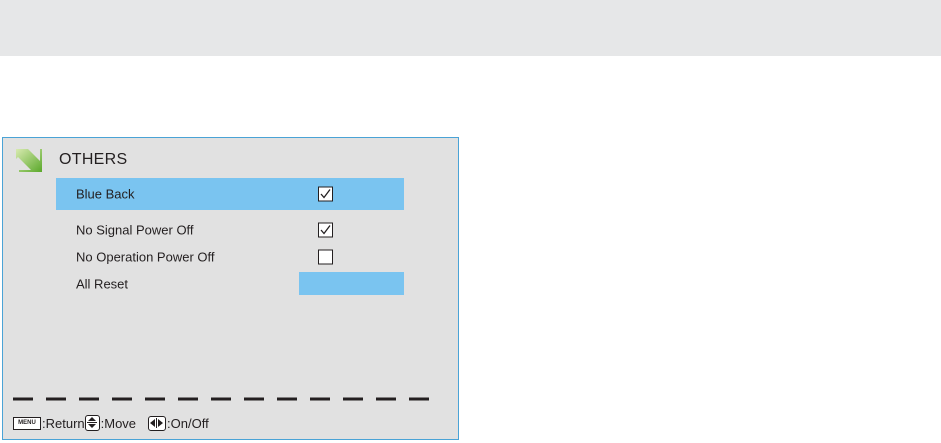 The image size is (941, 443). Describe the element at coordinates (351, 283) in the screenshot. I see `all-reset-bar` at that location.